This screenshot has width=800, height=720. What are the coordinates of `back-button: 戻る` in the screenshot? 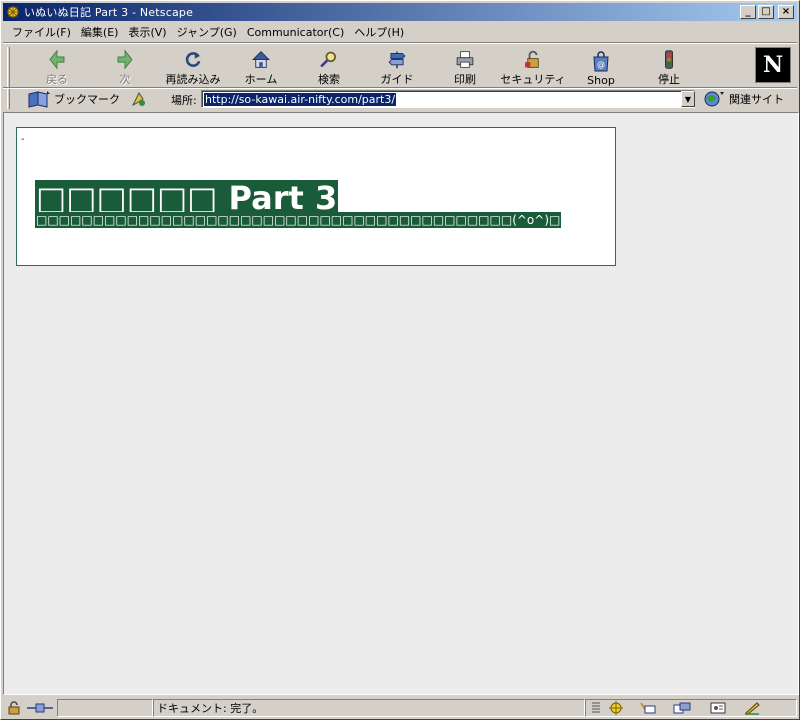 It's located at (57, 67).